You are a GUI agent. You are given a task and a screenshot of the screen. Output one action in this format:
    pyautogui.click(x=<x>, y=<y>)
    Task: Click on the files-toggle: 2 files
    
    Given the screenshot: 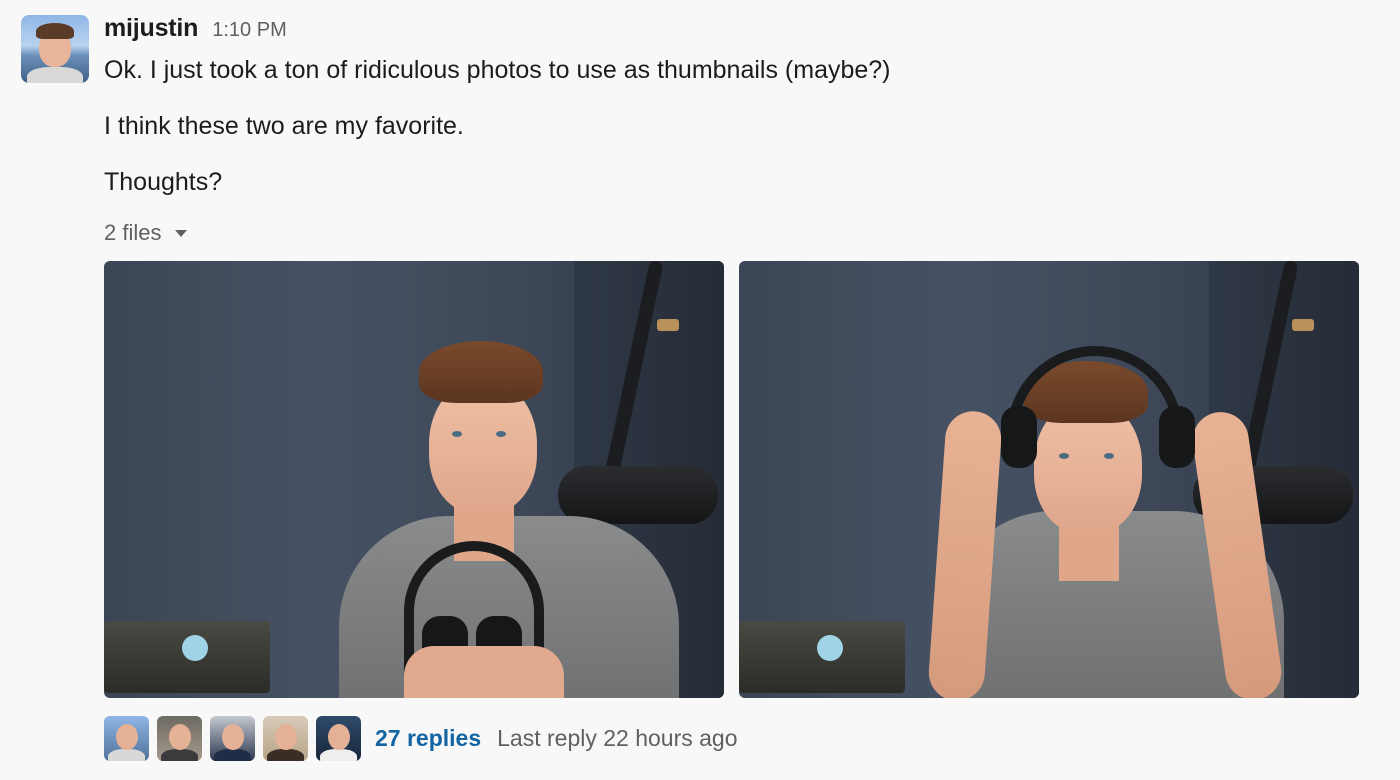 What is the action you would take?
    pyautogui.click(x=146, y=233)
    